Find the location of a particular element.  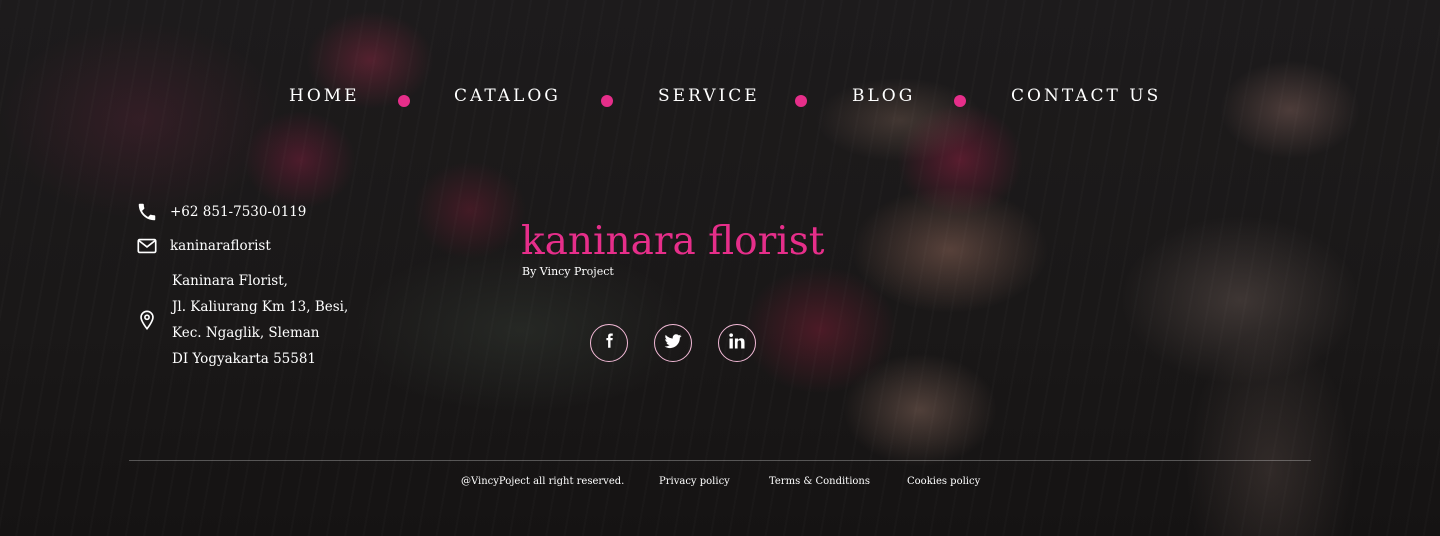

main-nav: HOME CATALOG SERVICE BLOG CONTACT US is located at coordinates (720, 100).